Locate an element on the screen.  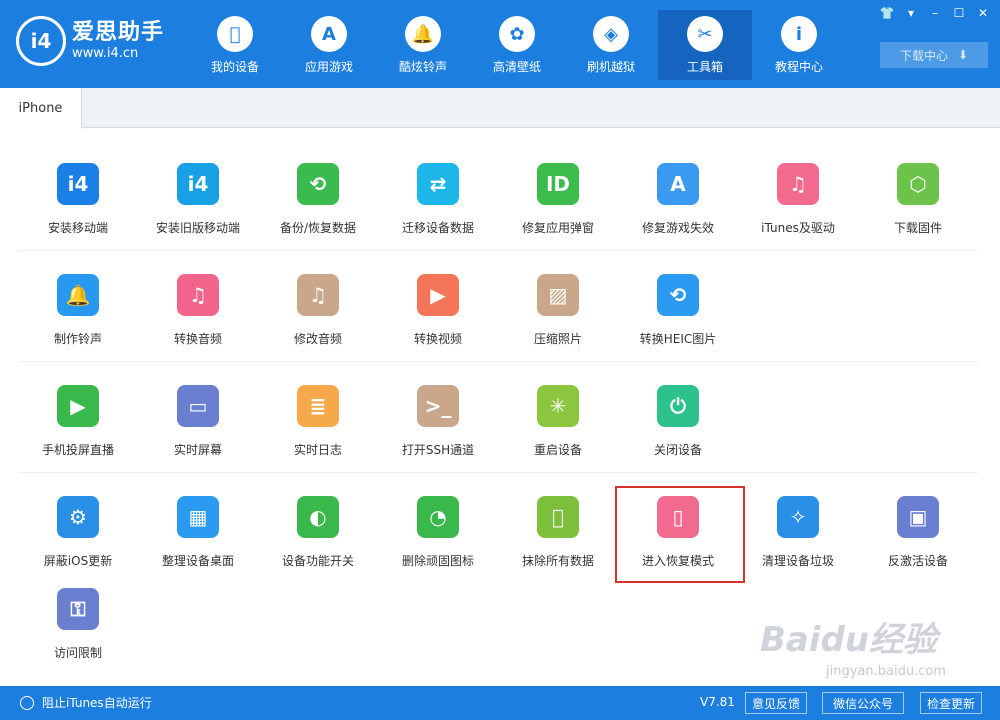
tool-item: ⬡ 下载固件 is located at coordinates (918, 195).